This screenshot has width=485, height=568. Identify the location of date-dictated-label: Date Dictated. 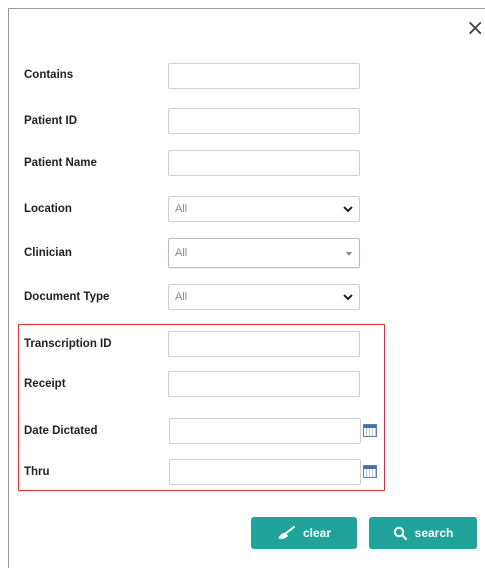
(61, 431).